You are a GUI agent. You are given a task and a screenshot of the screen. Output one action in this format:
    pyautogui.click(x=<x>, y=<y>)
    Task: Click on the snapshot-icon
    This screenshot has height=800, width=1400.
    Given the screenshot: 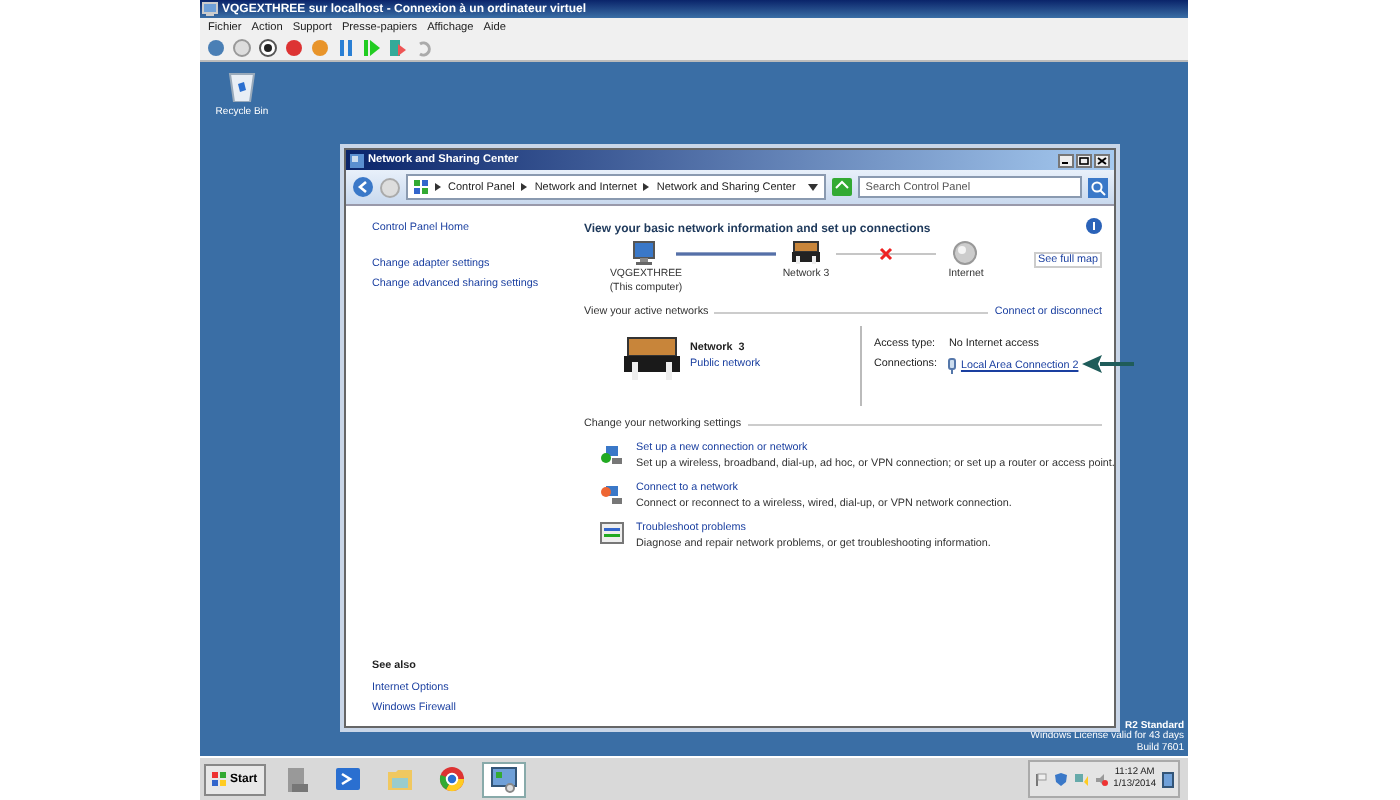 What is the action you would take?
    pyautogui.click(x=398, y=48)
    